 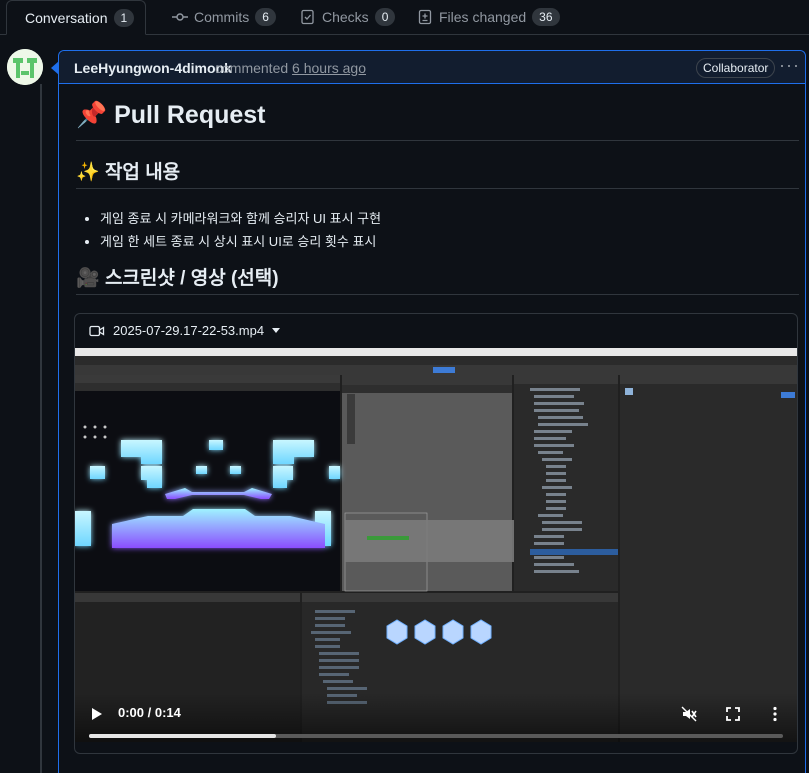 What do you see at coordinates (546, 17) in the screenshot?
I see `tab-files-changed-count: 36` at bounding box center [546, 17].